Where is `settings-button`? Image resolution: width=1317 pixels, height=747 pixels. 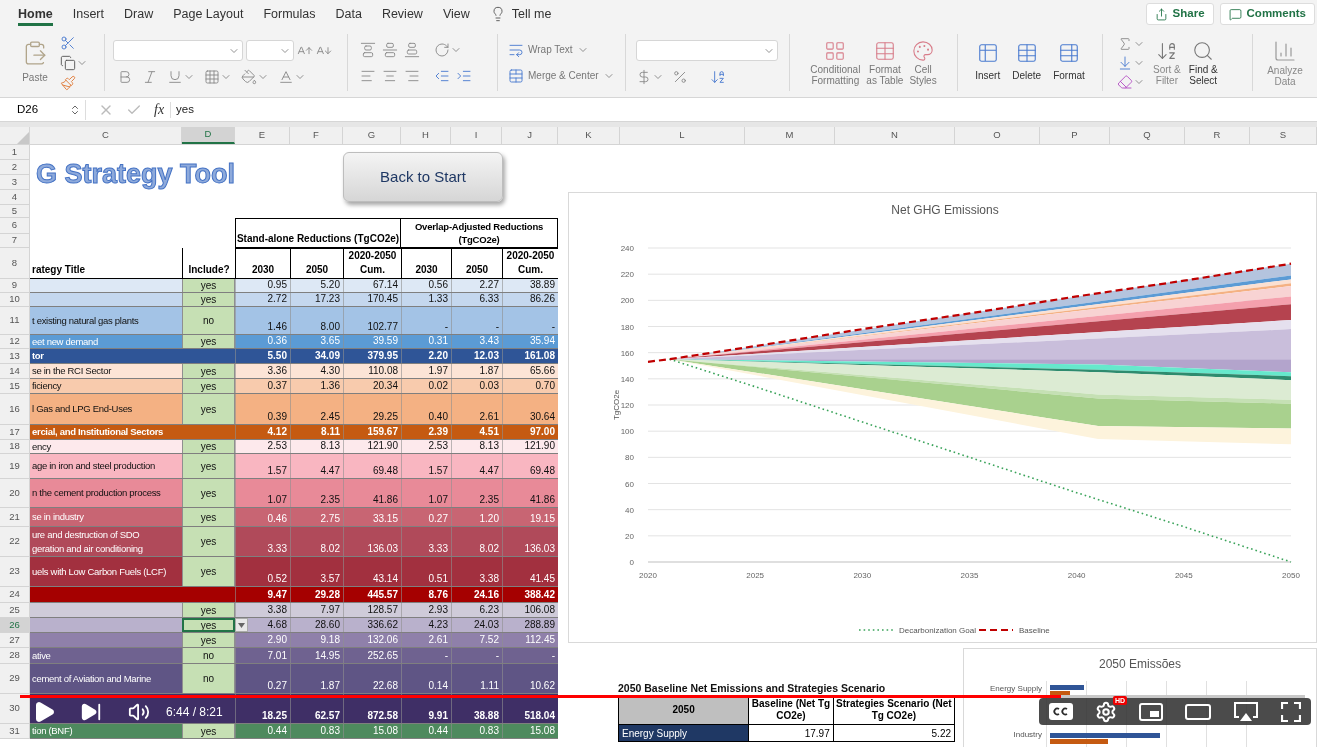
settings-button is located at coordinates (1106, 711).